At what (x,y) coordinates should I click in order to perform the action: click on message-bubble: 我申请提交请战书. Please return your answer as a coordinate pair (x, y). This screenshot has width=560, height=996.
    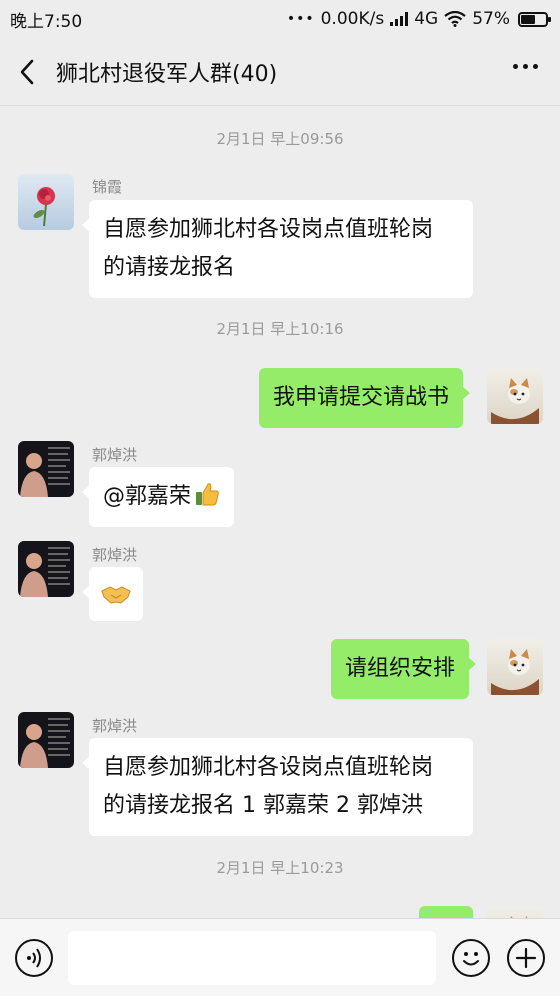
    Looking at the image, I should click on (365, 398).